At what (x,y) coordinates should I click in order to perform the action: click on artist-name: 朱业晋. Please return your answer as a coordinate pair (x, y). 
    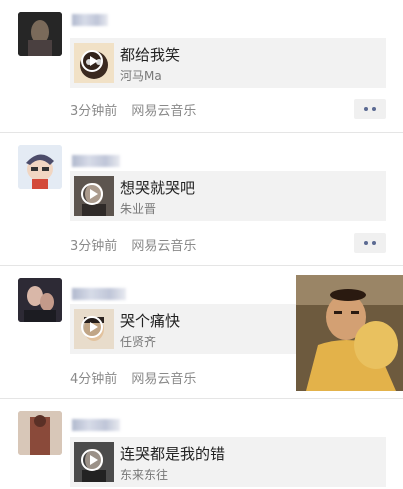
    Looking at the image, I should click on (138, 209).